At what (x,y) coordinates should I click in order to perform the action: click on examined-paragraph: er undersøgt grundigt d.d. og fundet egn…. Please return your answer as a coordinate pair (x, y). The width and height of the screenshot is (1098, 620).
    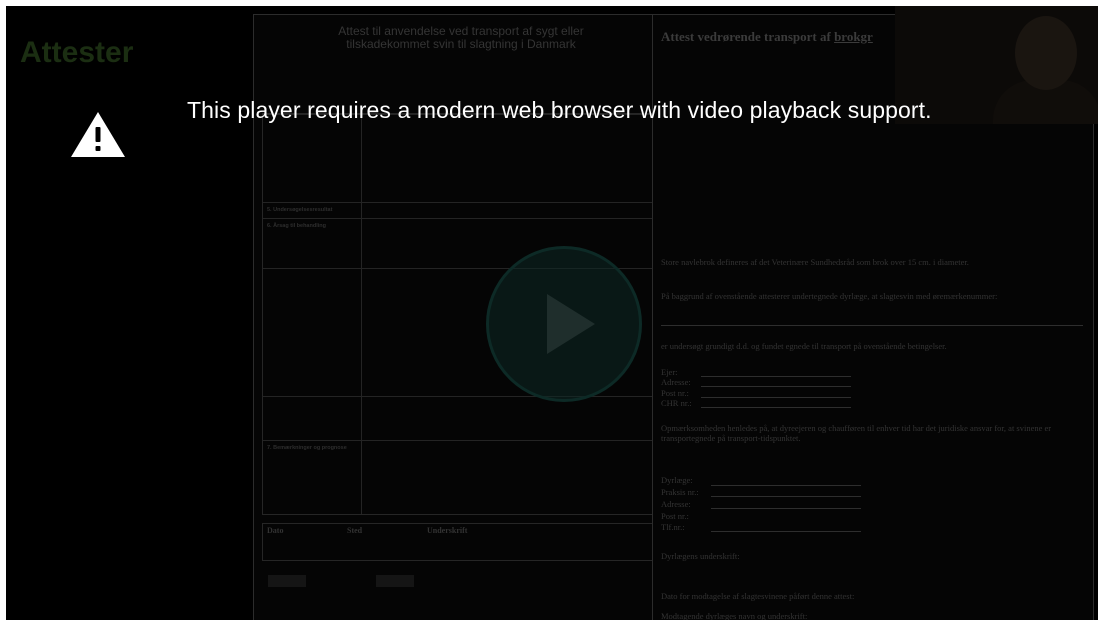
    Looking at the image, I should click on (804, 346).